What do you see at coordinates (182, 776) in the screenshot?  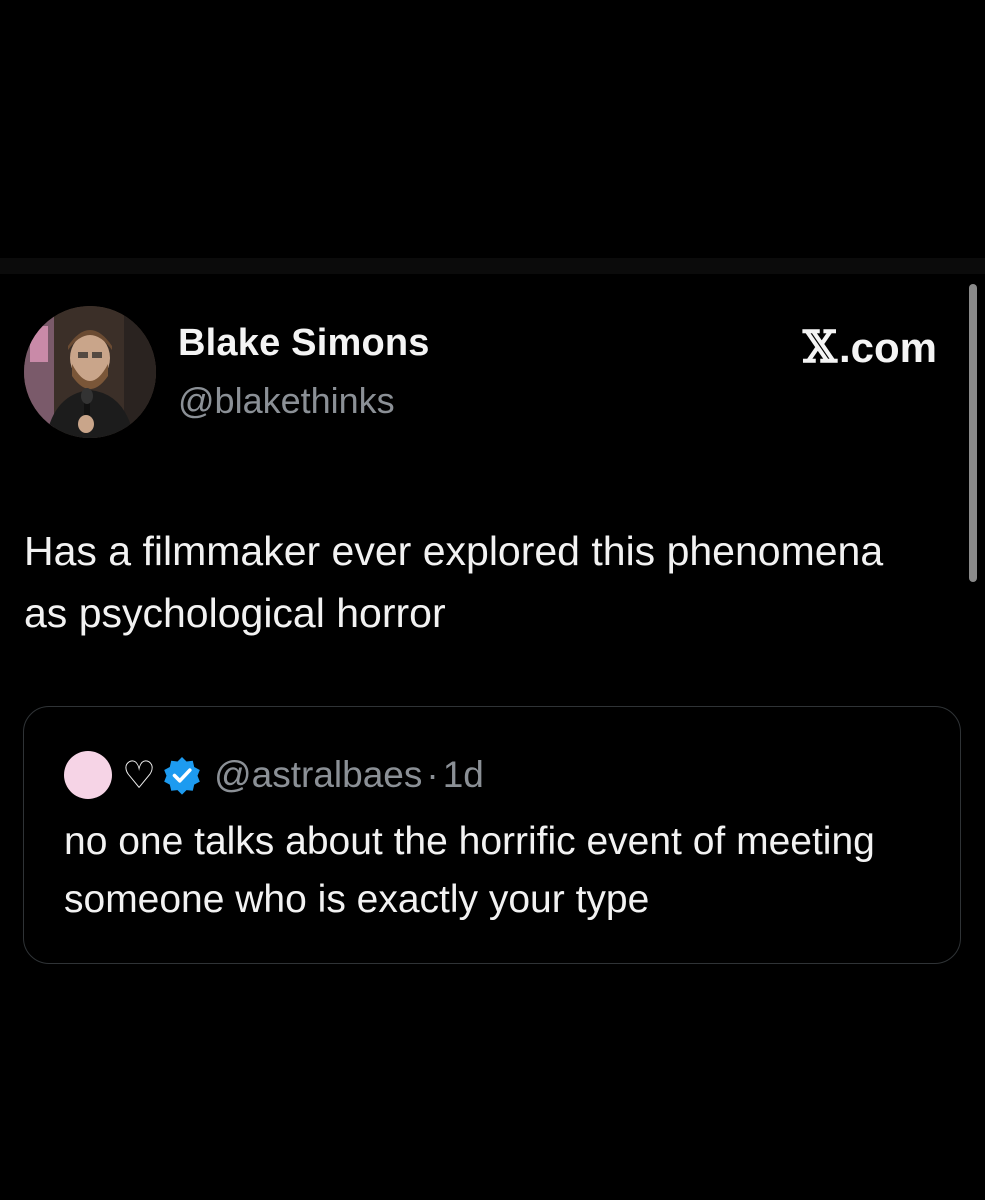 I see `verified-badge-icon` at bounding box center [182, 776].